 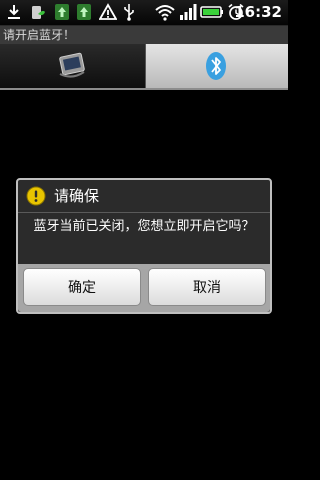 I want to click on ok-button: 确定, so click(x=82, y=287).